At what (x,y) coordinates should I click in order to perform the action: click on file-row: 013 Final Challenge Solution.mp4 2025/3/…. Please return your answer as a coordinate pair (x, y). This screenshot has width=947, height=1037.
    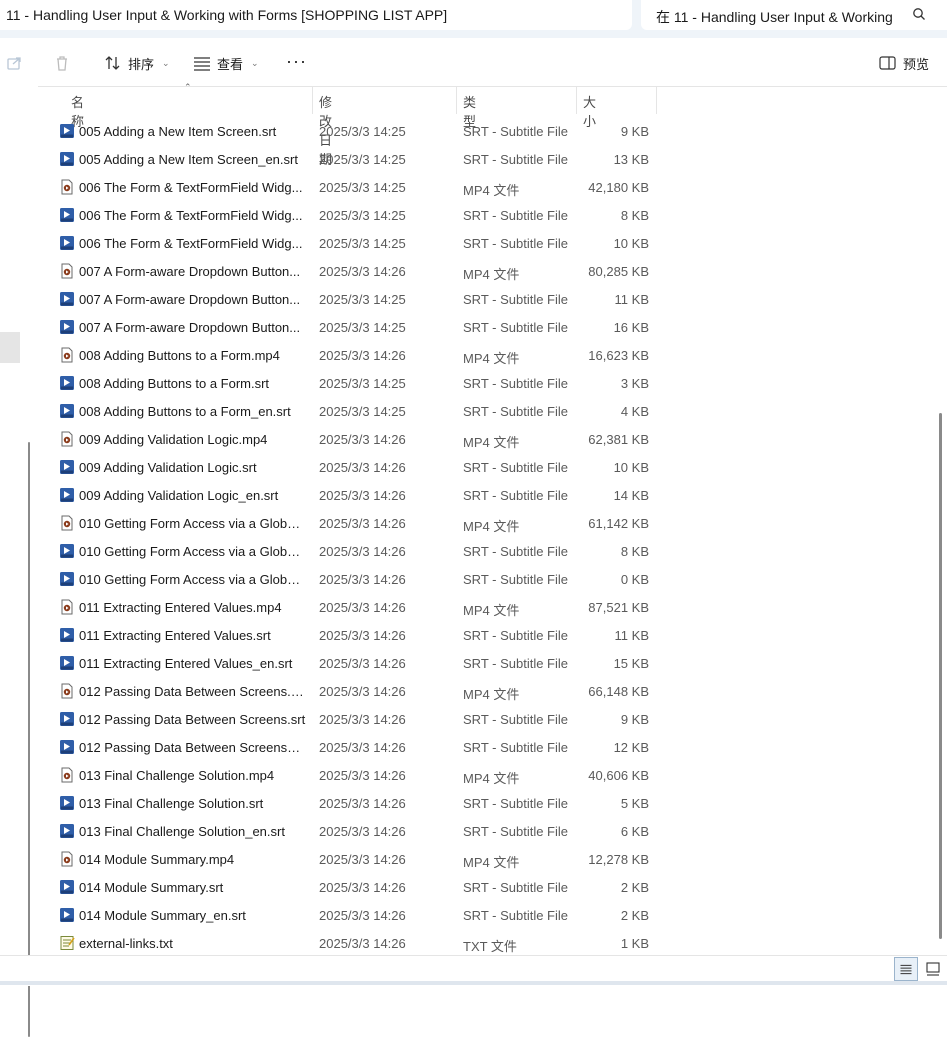
    Looking at the image, I should click on (488, 775).